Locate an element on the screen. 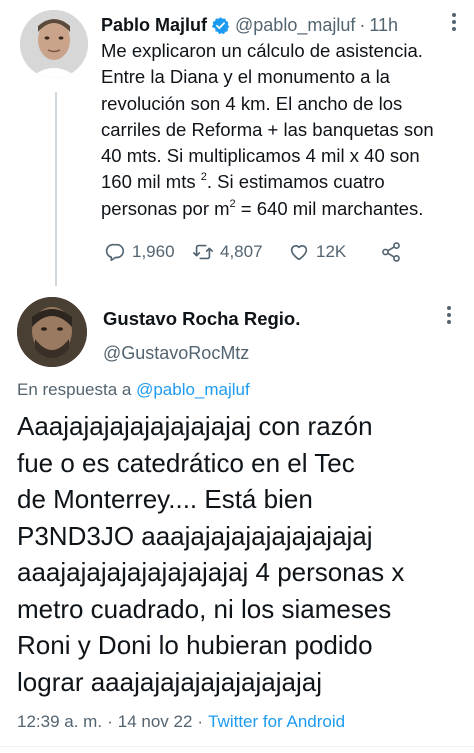 The height and width of the screenshot is (753, 474). like-button: 12K is located at coordinates (317, 252).